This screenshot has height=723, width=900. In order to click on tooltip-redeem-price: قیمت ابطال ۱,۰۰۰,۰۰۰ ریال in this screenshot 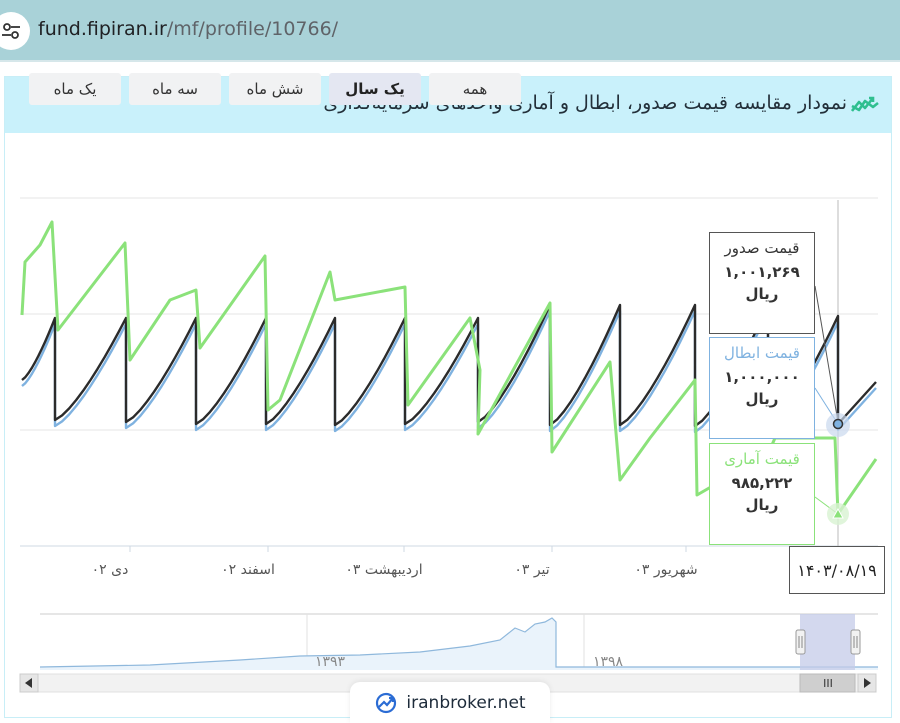, I will do `click(762, 388)`.